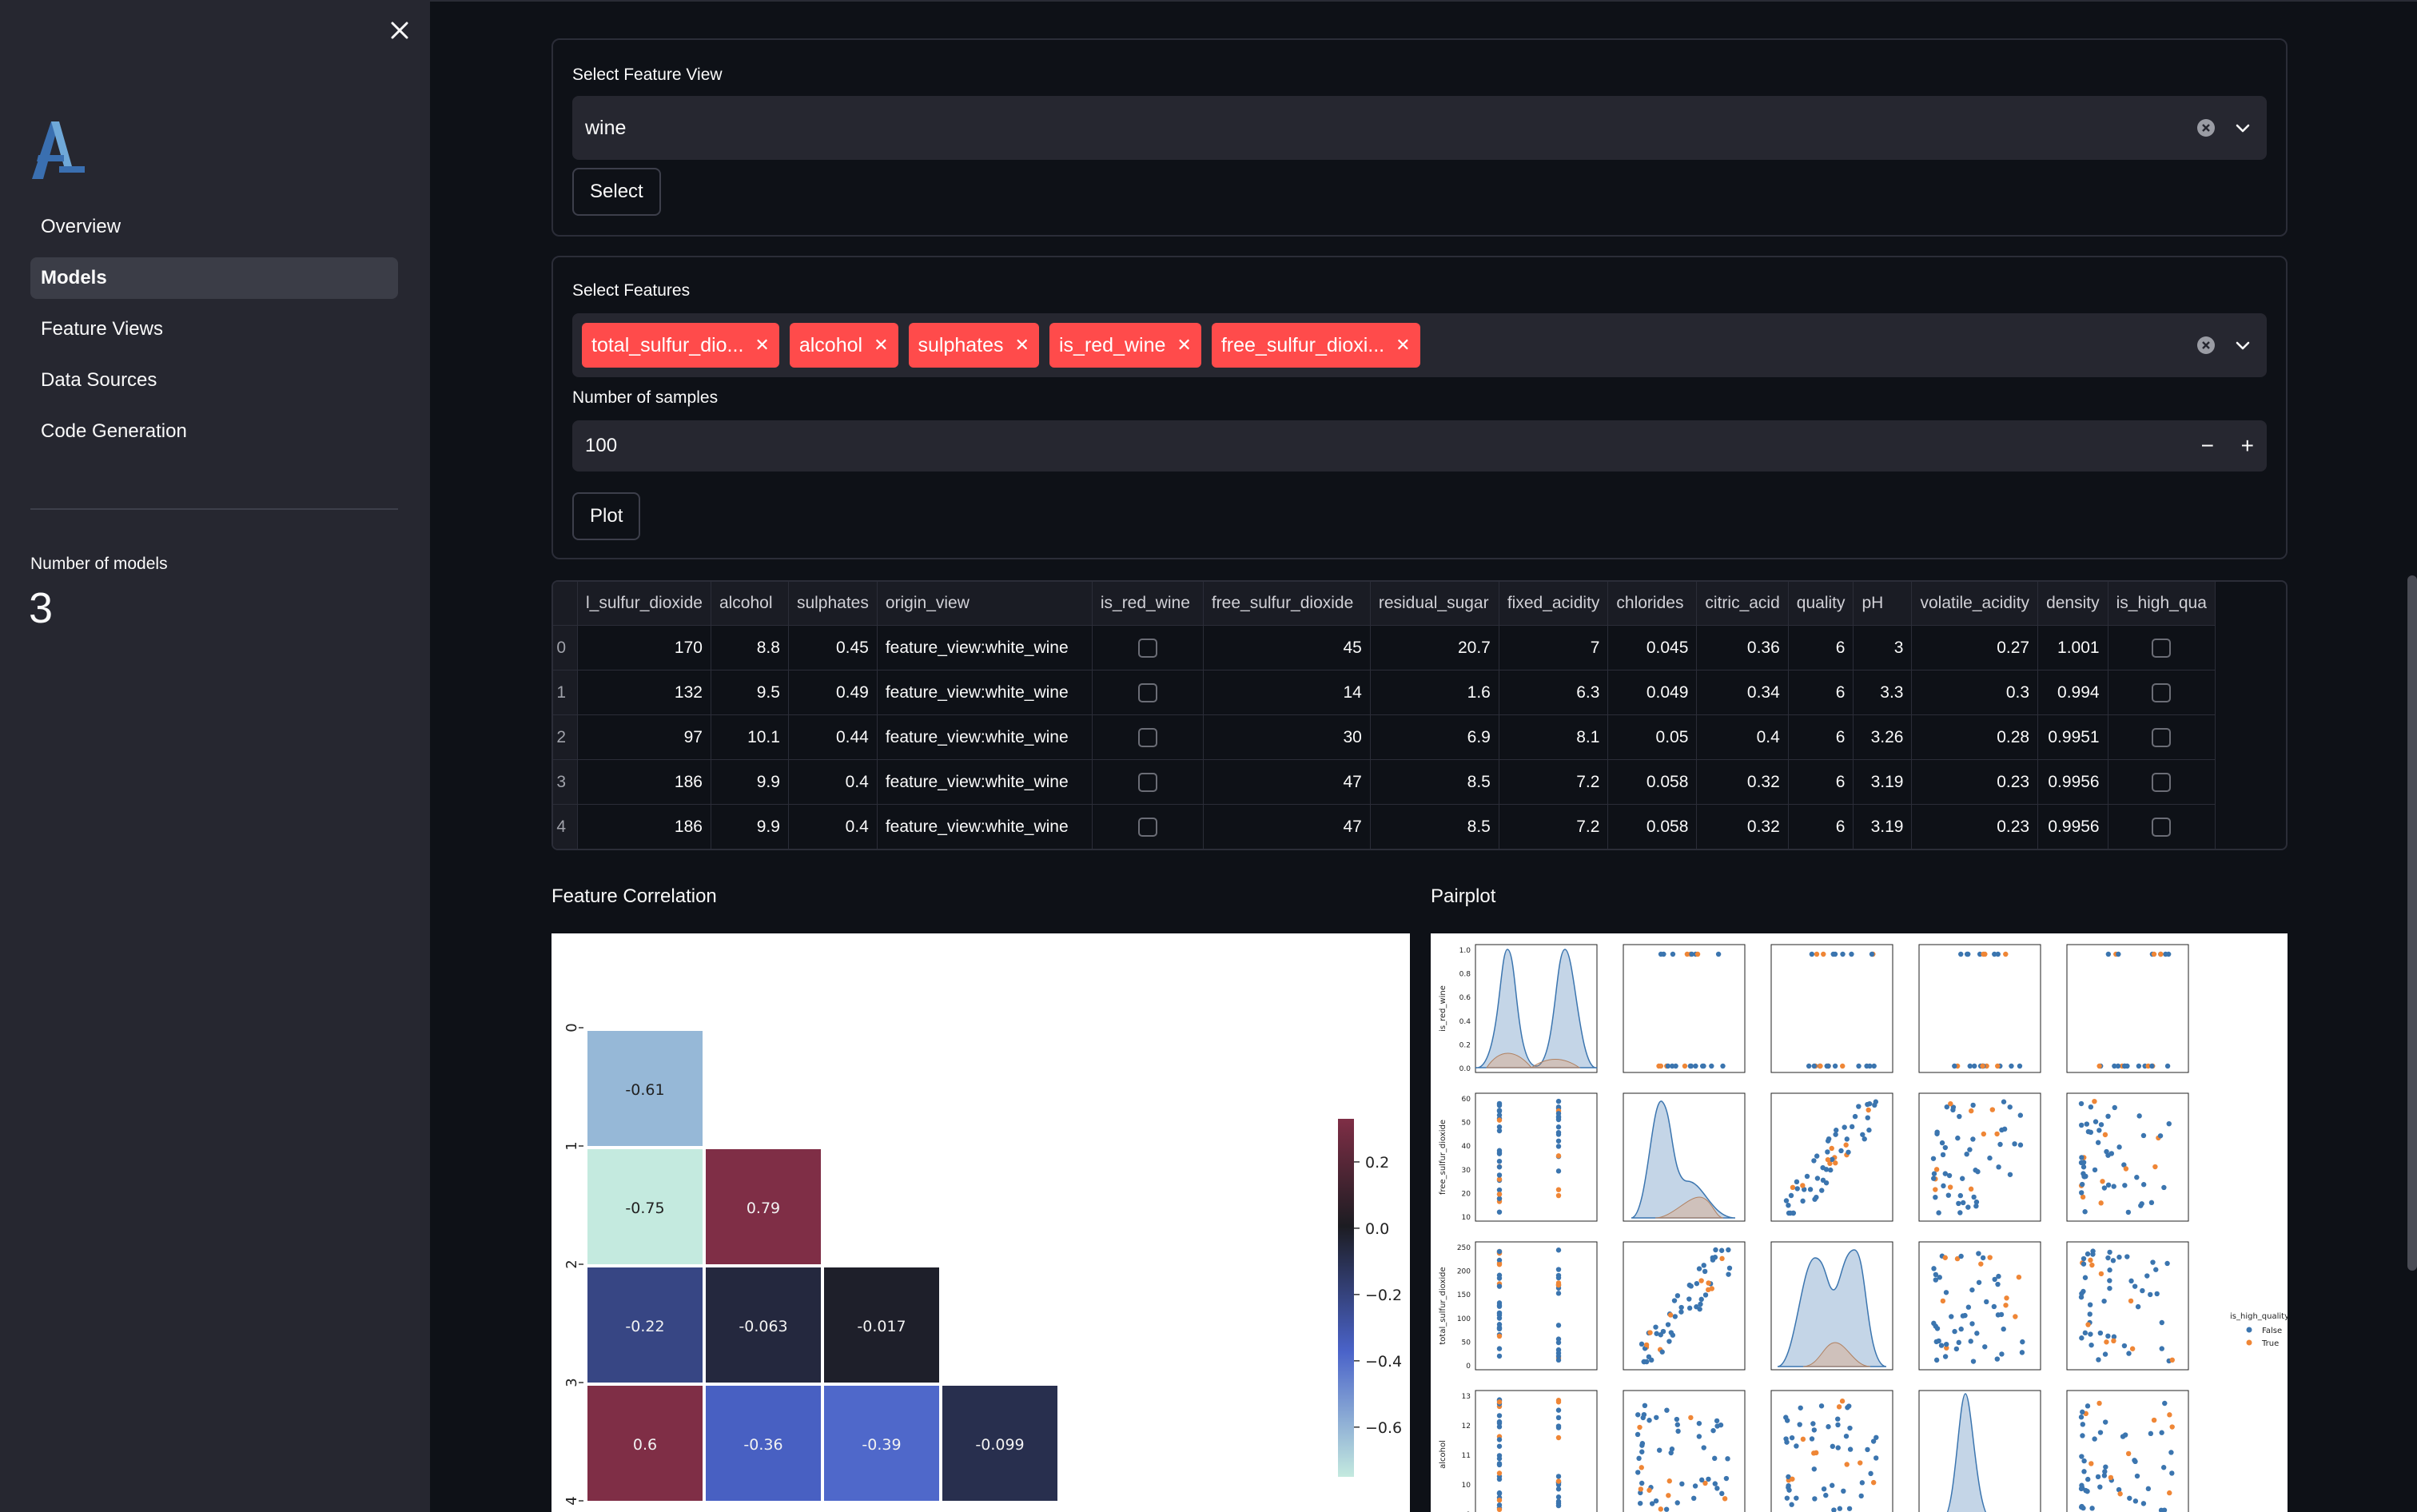  I want to click on table-cell: 1.001, so click(2072, 647).